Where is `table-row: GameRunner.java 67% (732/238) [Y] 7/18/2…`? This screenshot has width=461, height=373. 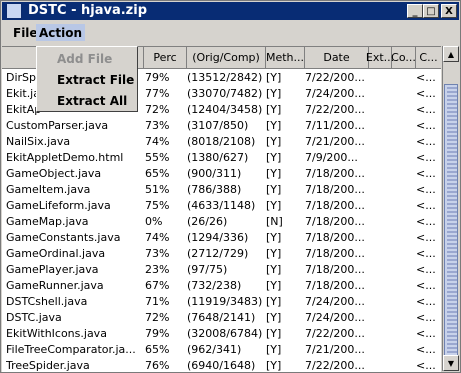 table-row: GameRunner.java 67% (732/238) [Y] 7/18/2… is located at coordinates (221, 285).